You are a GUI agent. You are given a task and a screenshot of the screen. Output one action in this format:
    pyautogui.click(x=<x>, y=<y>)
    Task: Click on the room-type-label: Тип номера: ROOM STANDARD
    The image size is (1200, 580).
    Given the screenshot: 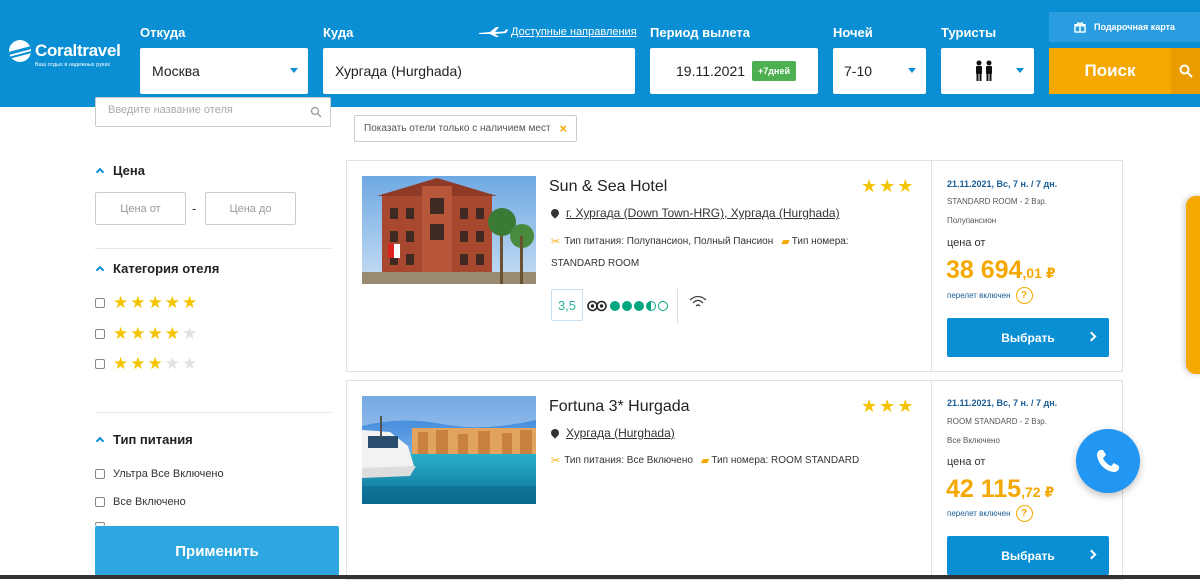 What is the action you would take?
    pyautogui.click(x=785, y=460)
    